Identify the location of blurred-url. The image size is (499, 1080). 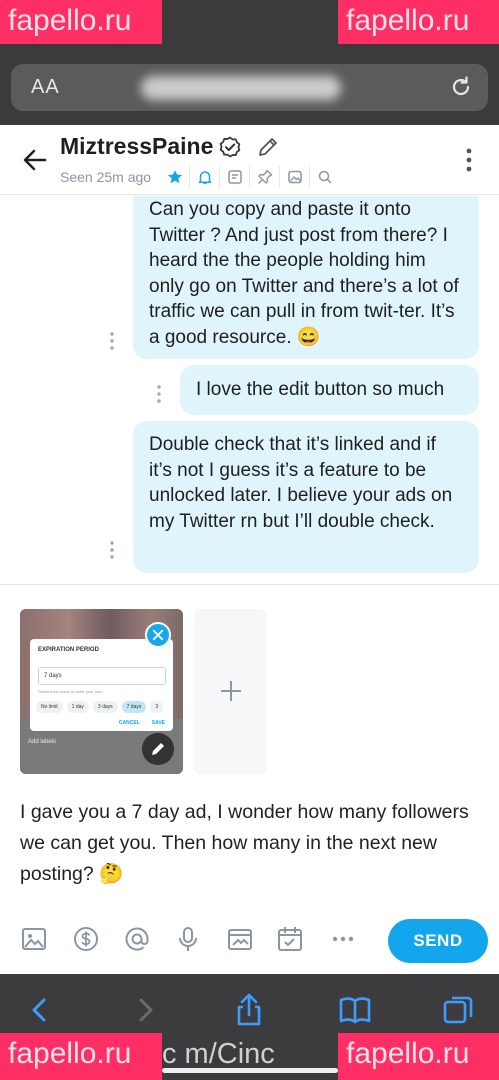
(241, 88).